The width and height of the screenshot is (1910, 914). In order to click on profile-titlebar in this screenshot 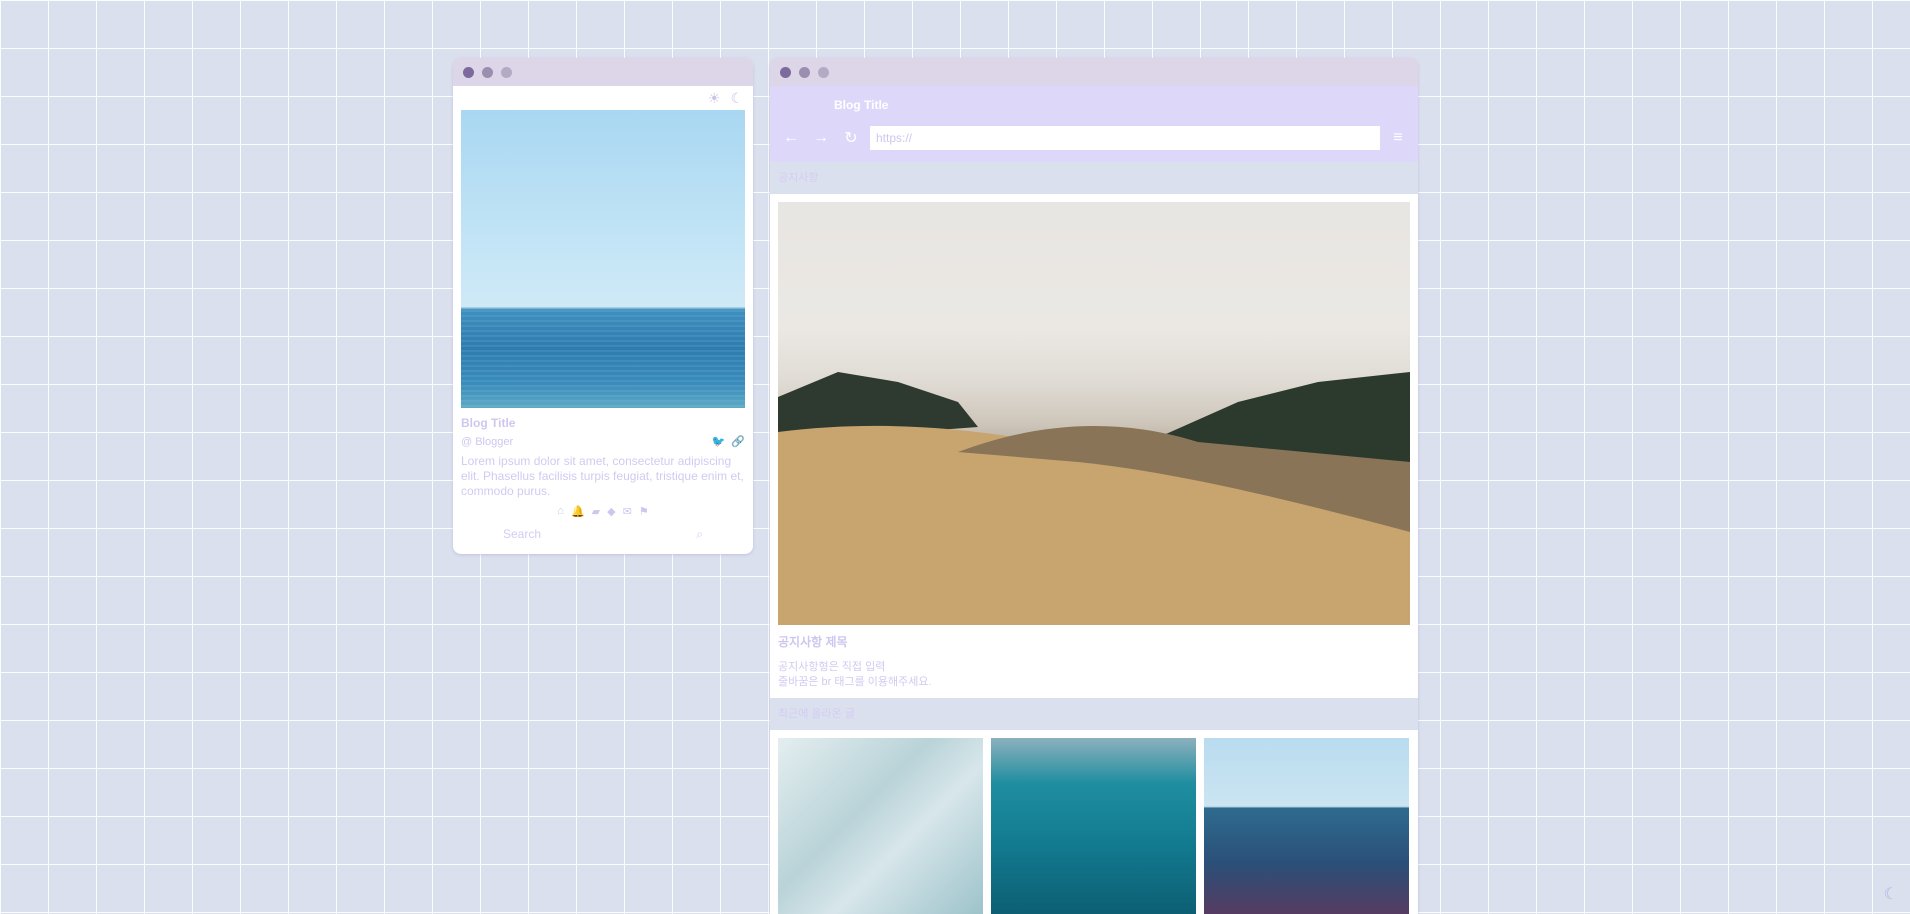, I will do `click(603, 72)`.